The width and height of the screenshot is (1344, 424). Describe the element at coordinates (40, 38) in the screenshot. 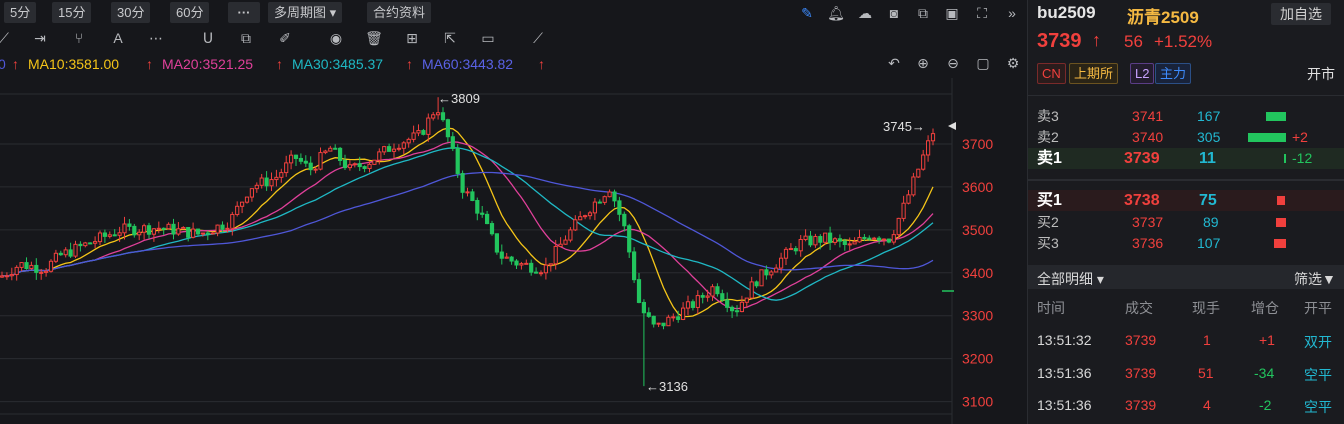

I see `range-tool-icon: ⇥` at that location.